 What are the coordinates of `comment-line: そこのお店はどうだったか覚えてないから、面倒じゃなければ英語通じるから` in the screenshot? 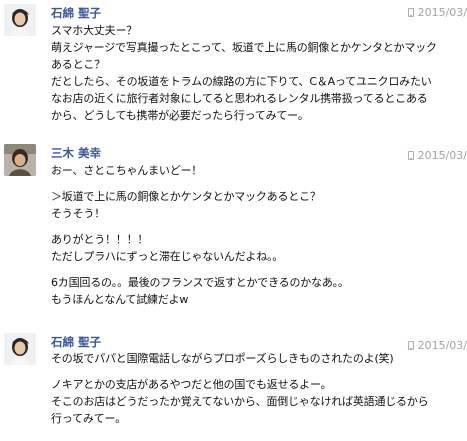 It's located at (240, 401).